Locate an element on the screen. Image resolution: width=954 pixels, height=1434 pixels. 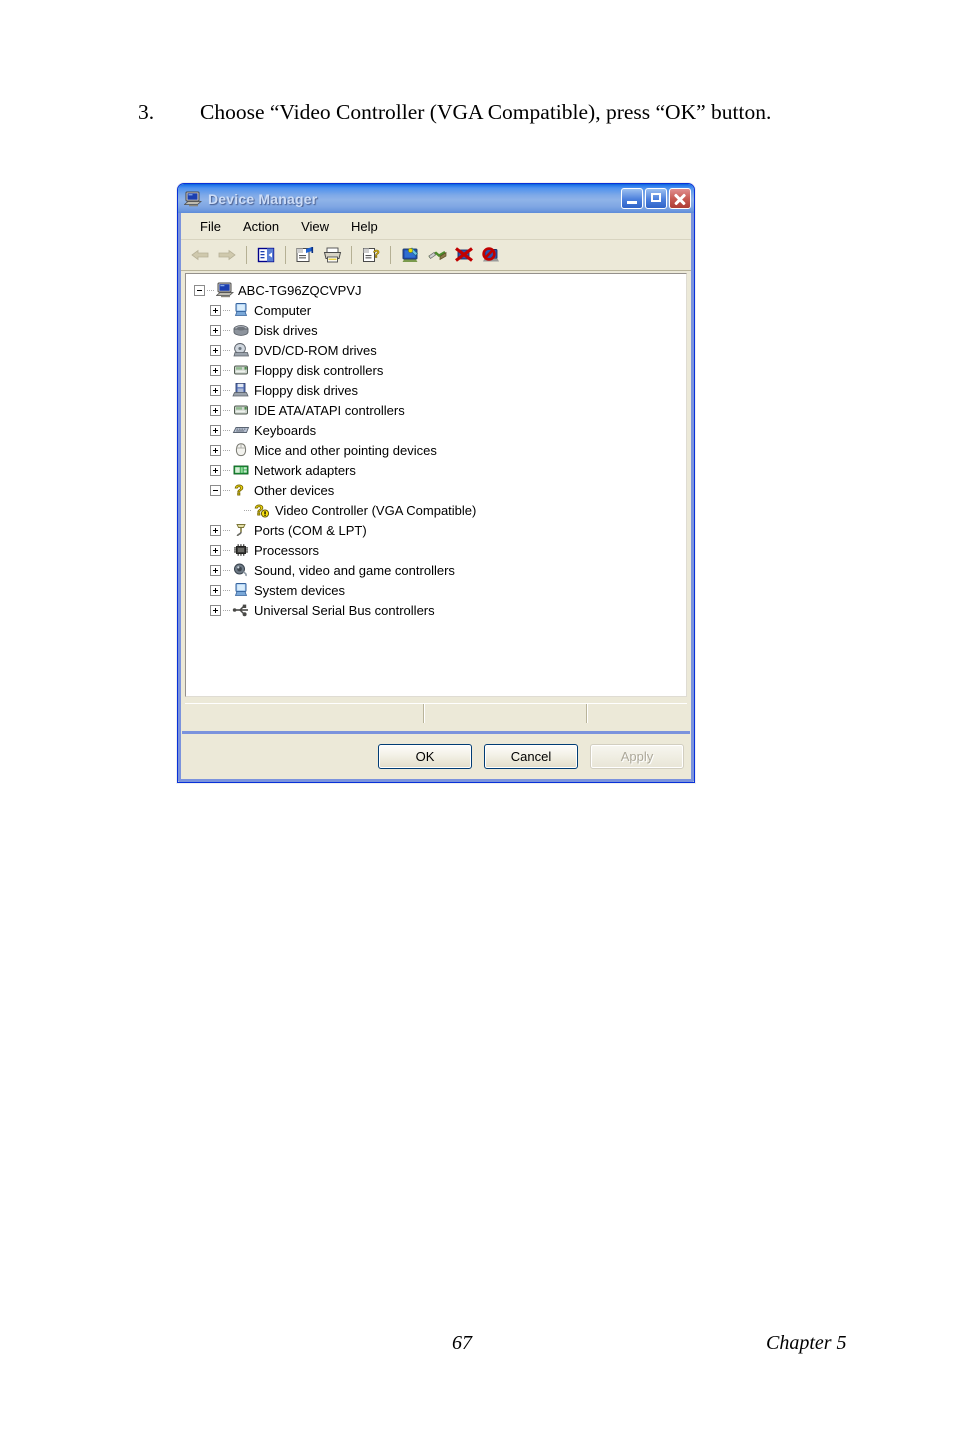
tree-item-ide-ata-atapi-controllers: IDE ATA/ATAPI controllers is located at coordinates (437, 410).